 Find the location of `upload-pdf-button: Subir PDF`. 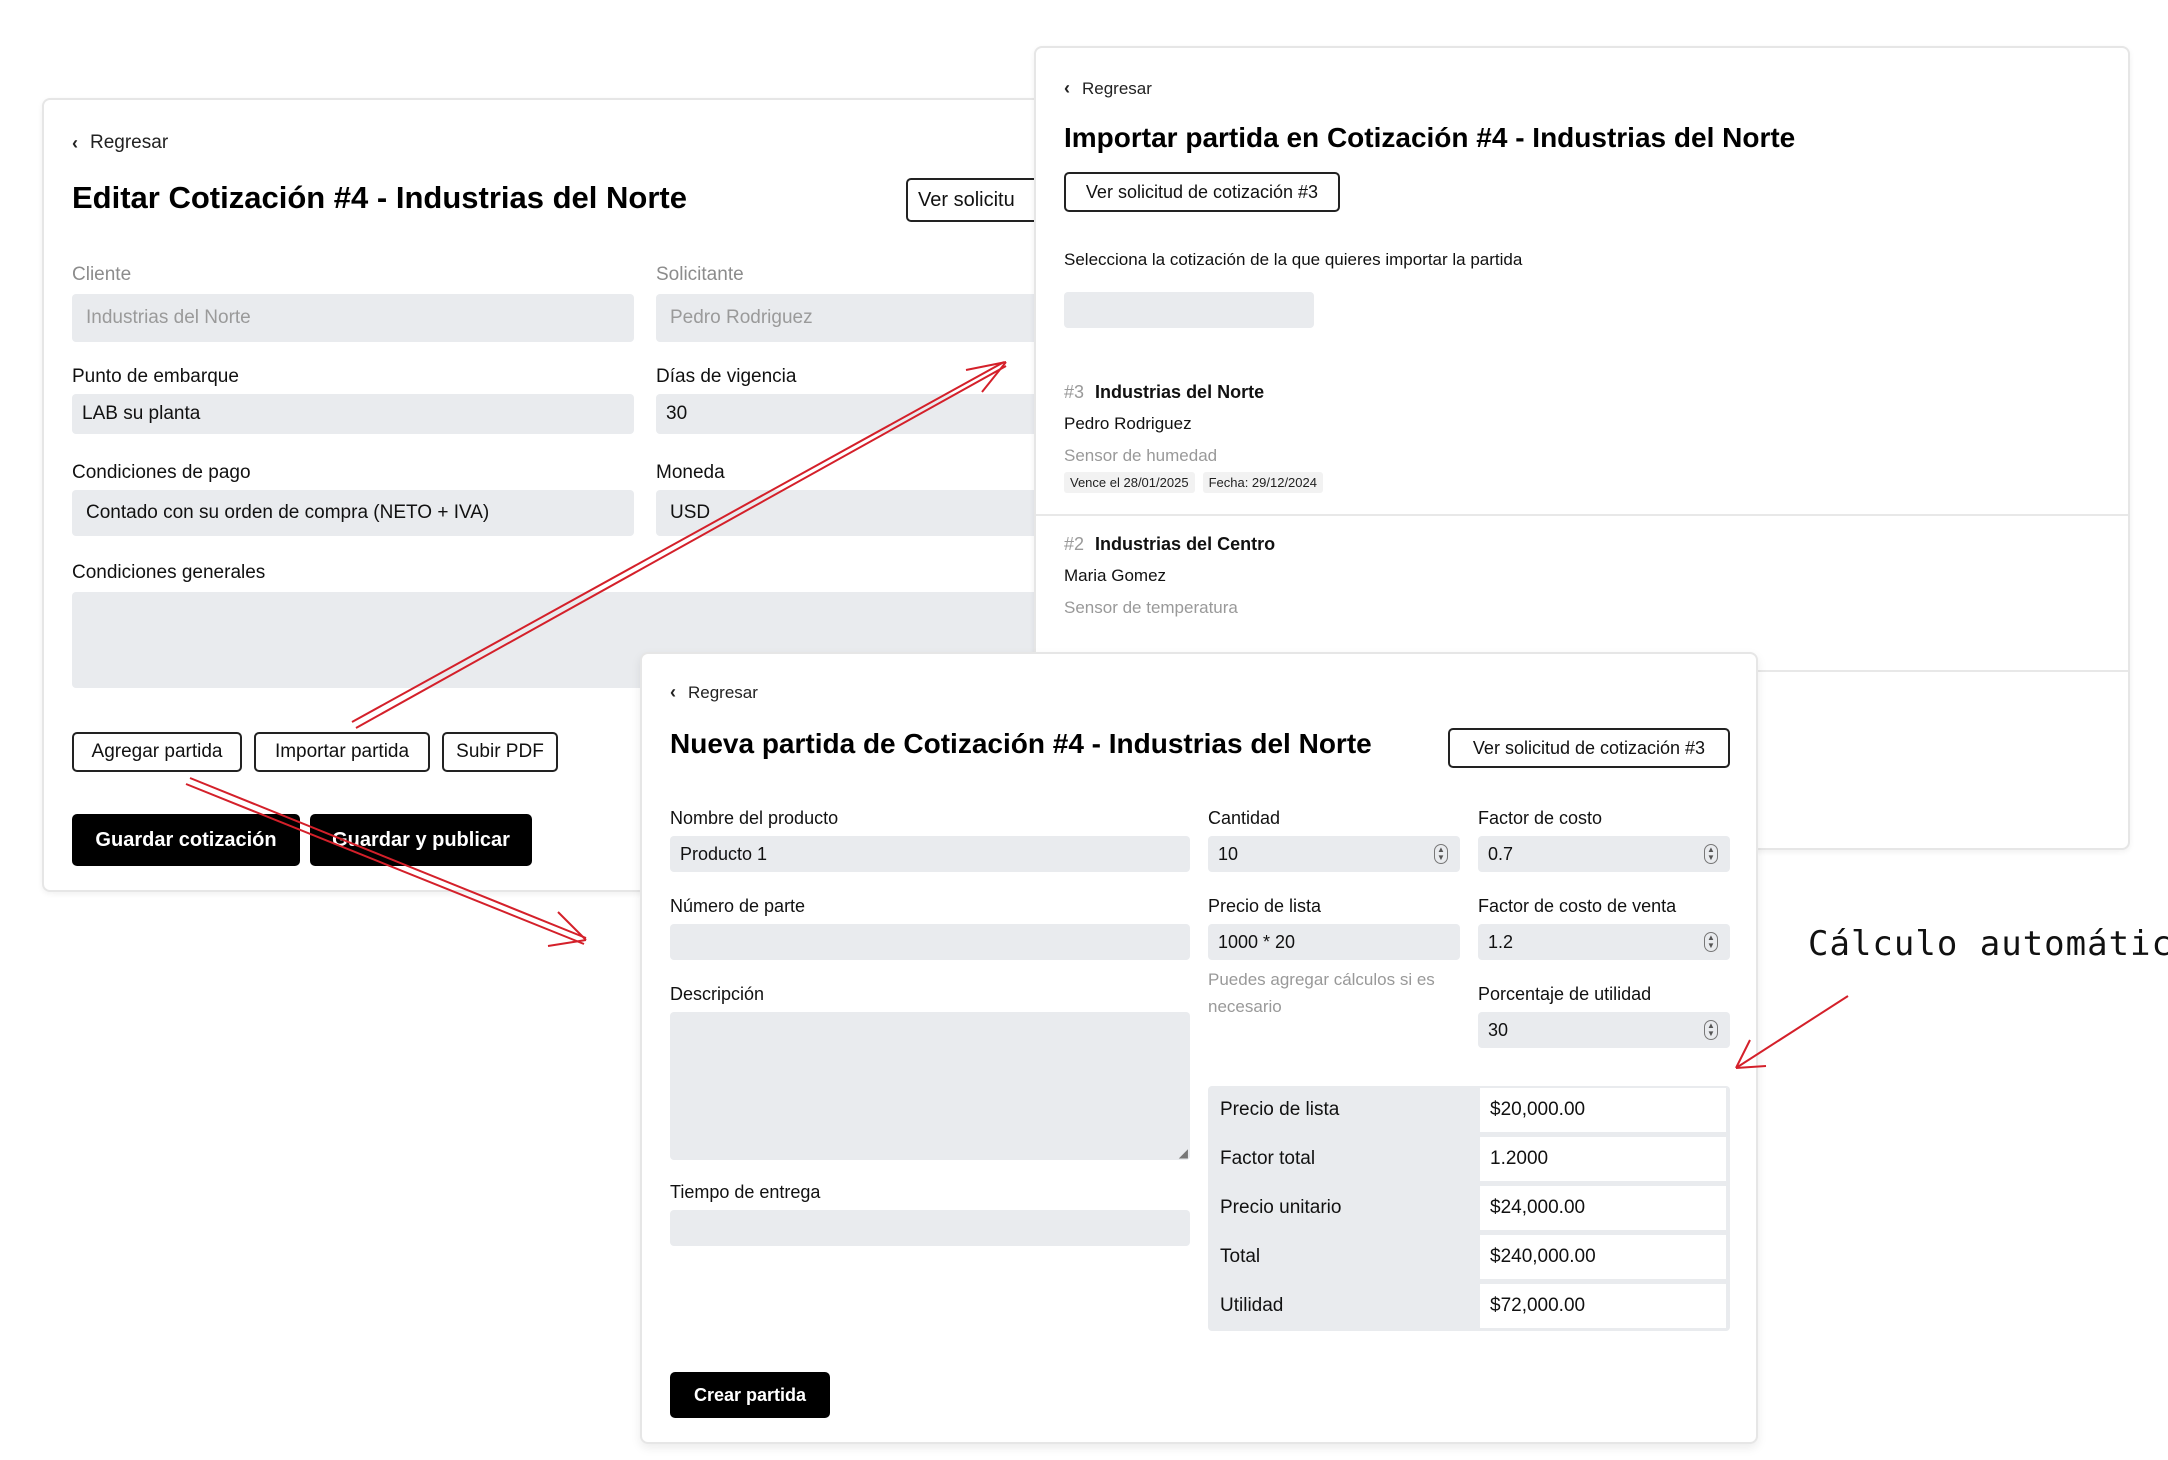

upload-pdf-button: Subir PDF is located at coordinates (500, 752).